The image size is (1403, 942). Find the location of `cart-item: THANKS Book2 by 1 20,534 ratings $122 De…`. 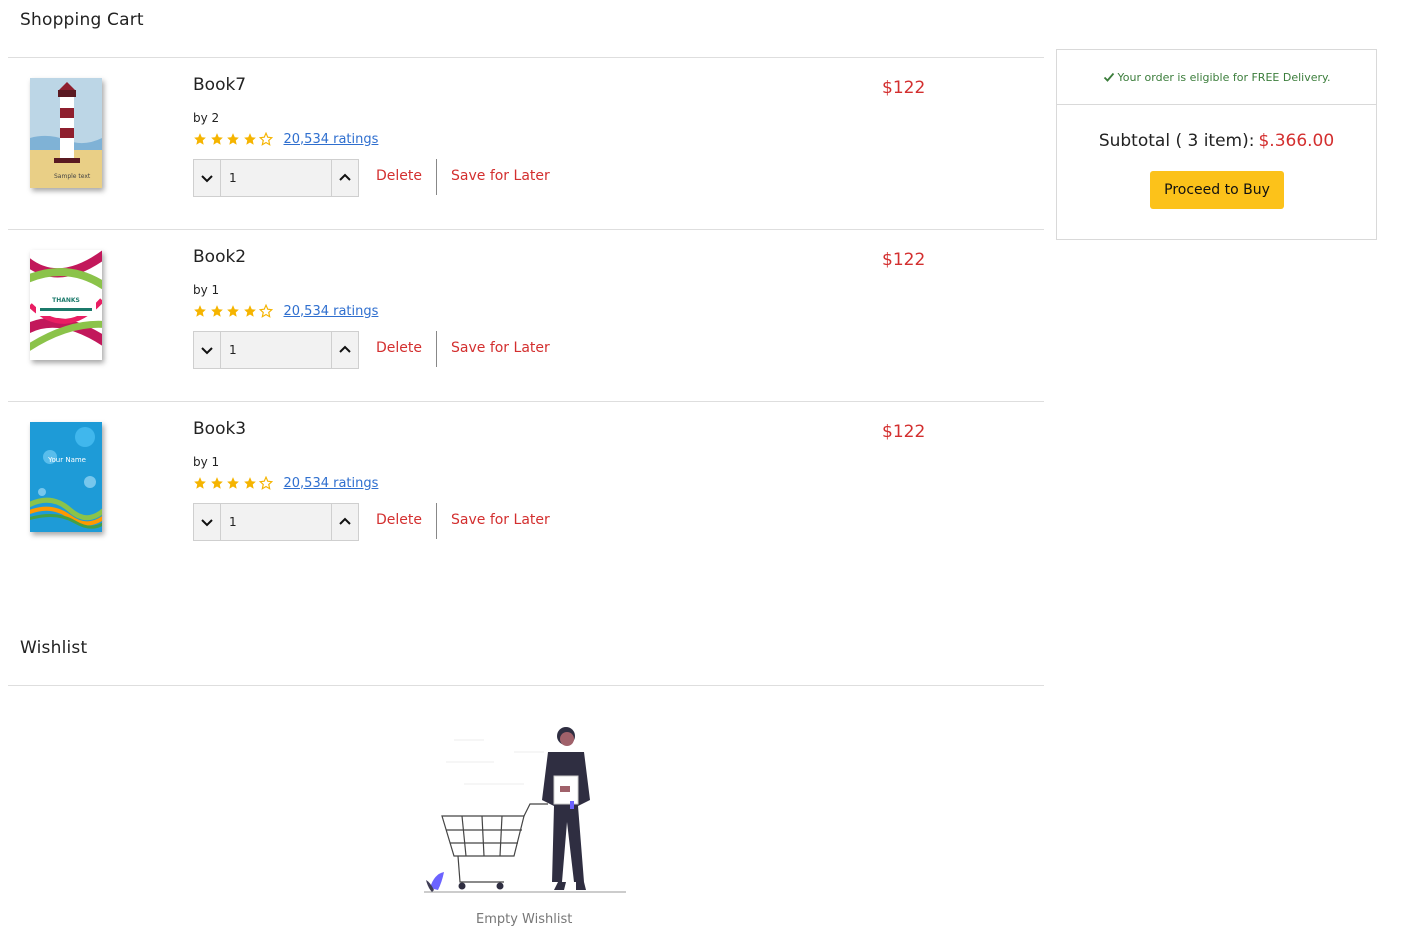

cart-item: THANKS Book2 by 1 20,534 ratings $122 De… is located at coordinates (526, 316).